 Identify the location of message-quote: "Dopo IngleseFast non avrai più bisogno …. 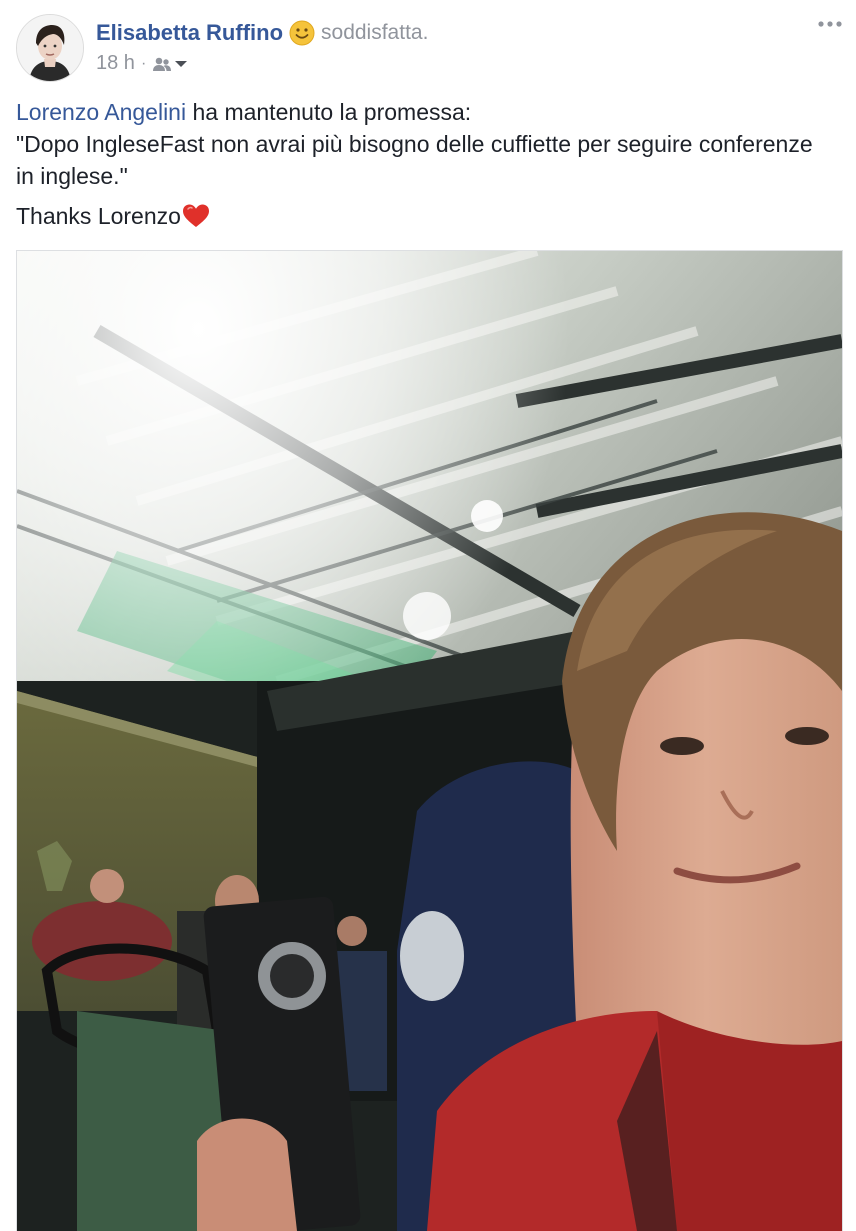
(414, 160).